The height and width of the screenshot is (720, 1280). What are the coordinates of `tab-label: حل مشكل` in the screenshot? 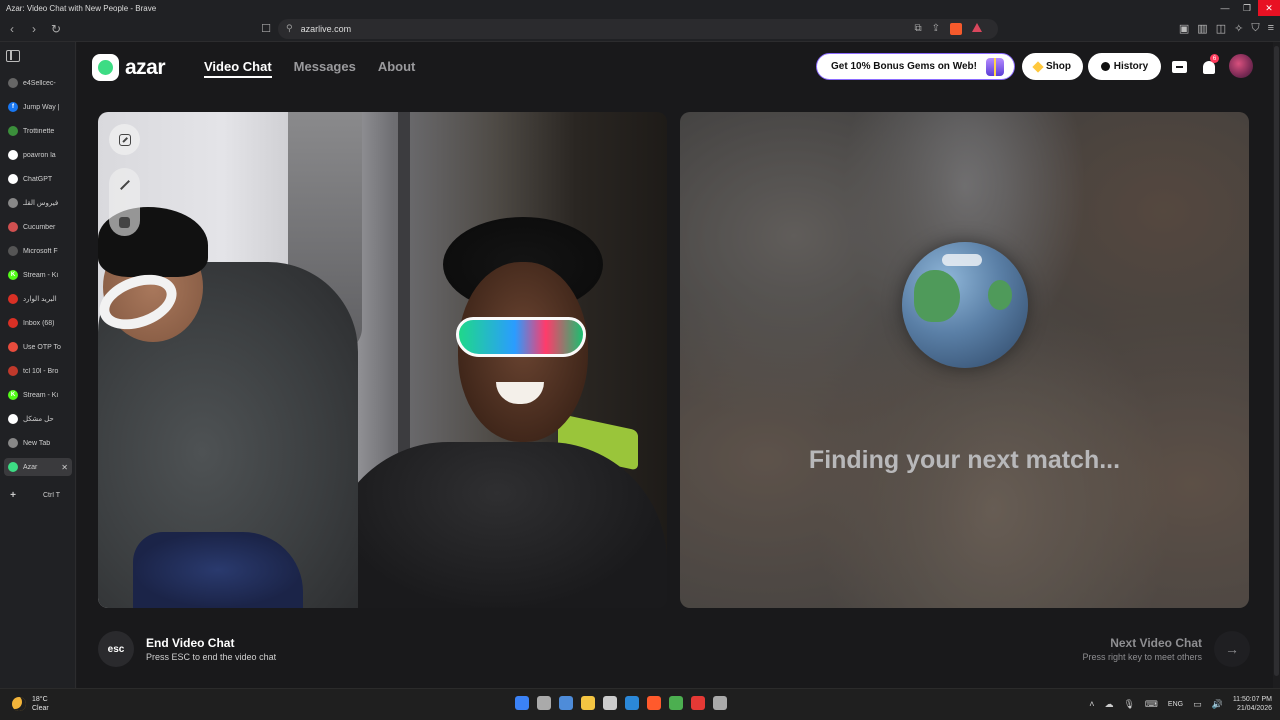 It's located at (38, 419).